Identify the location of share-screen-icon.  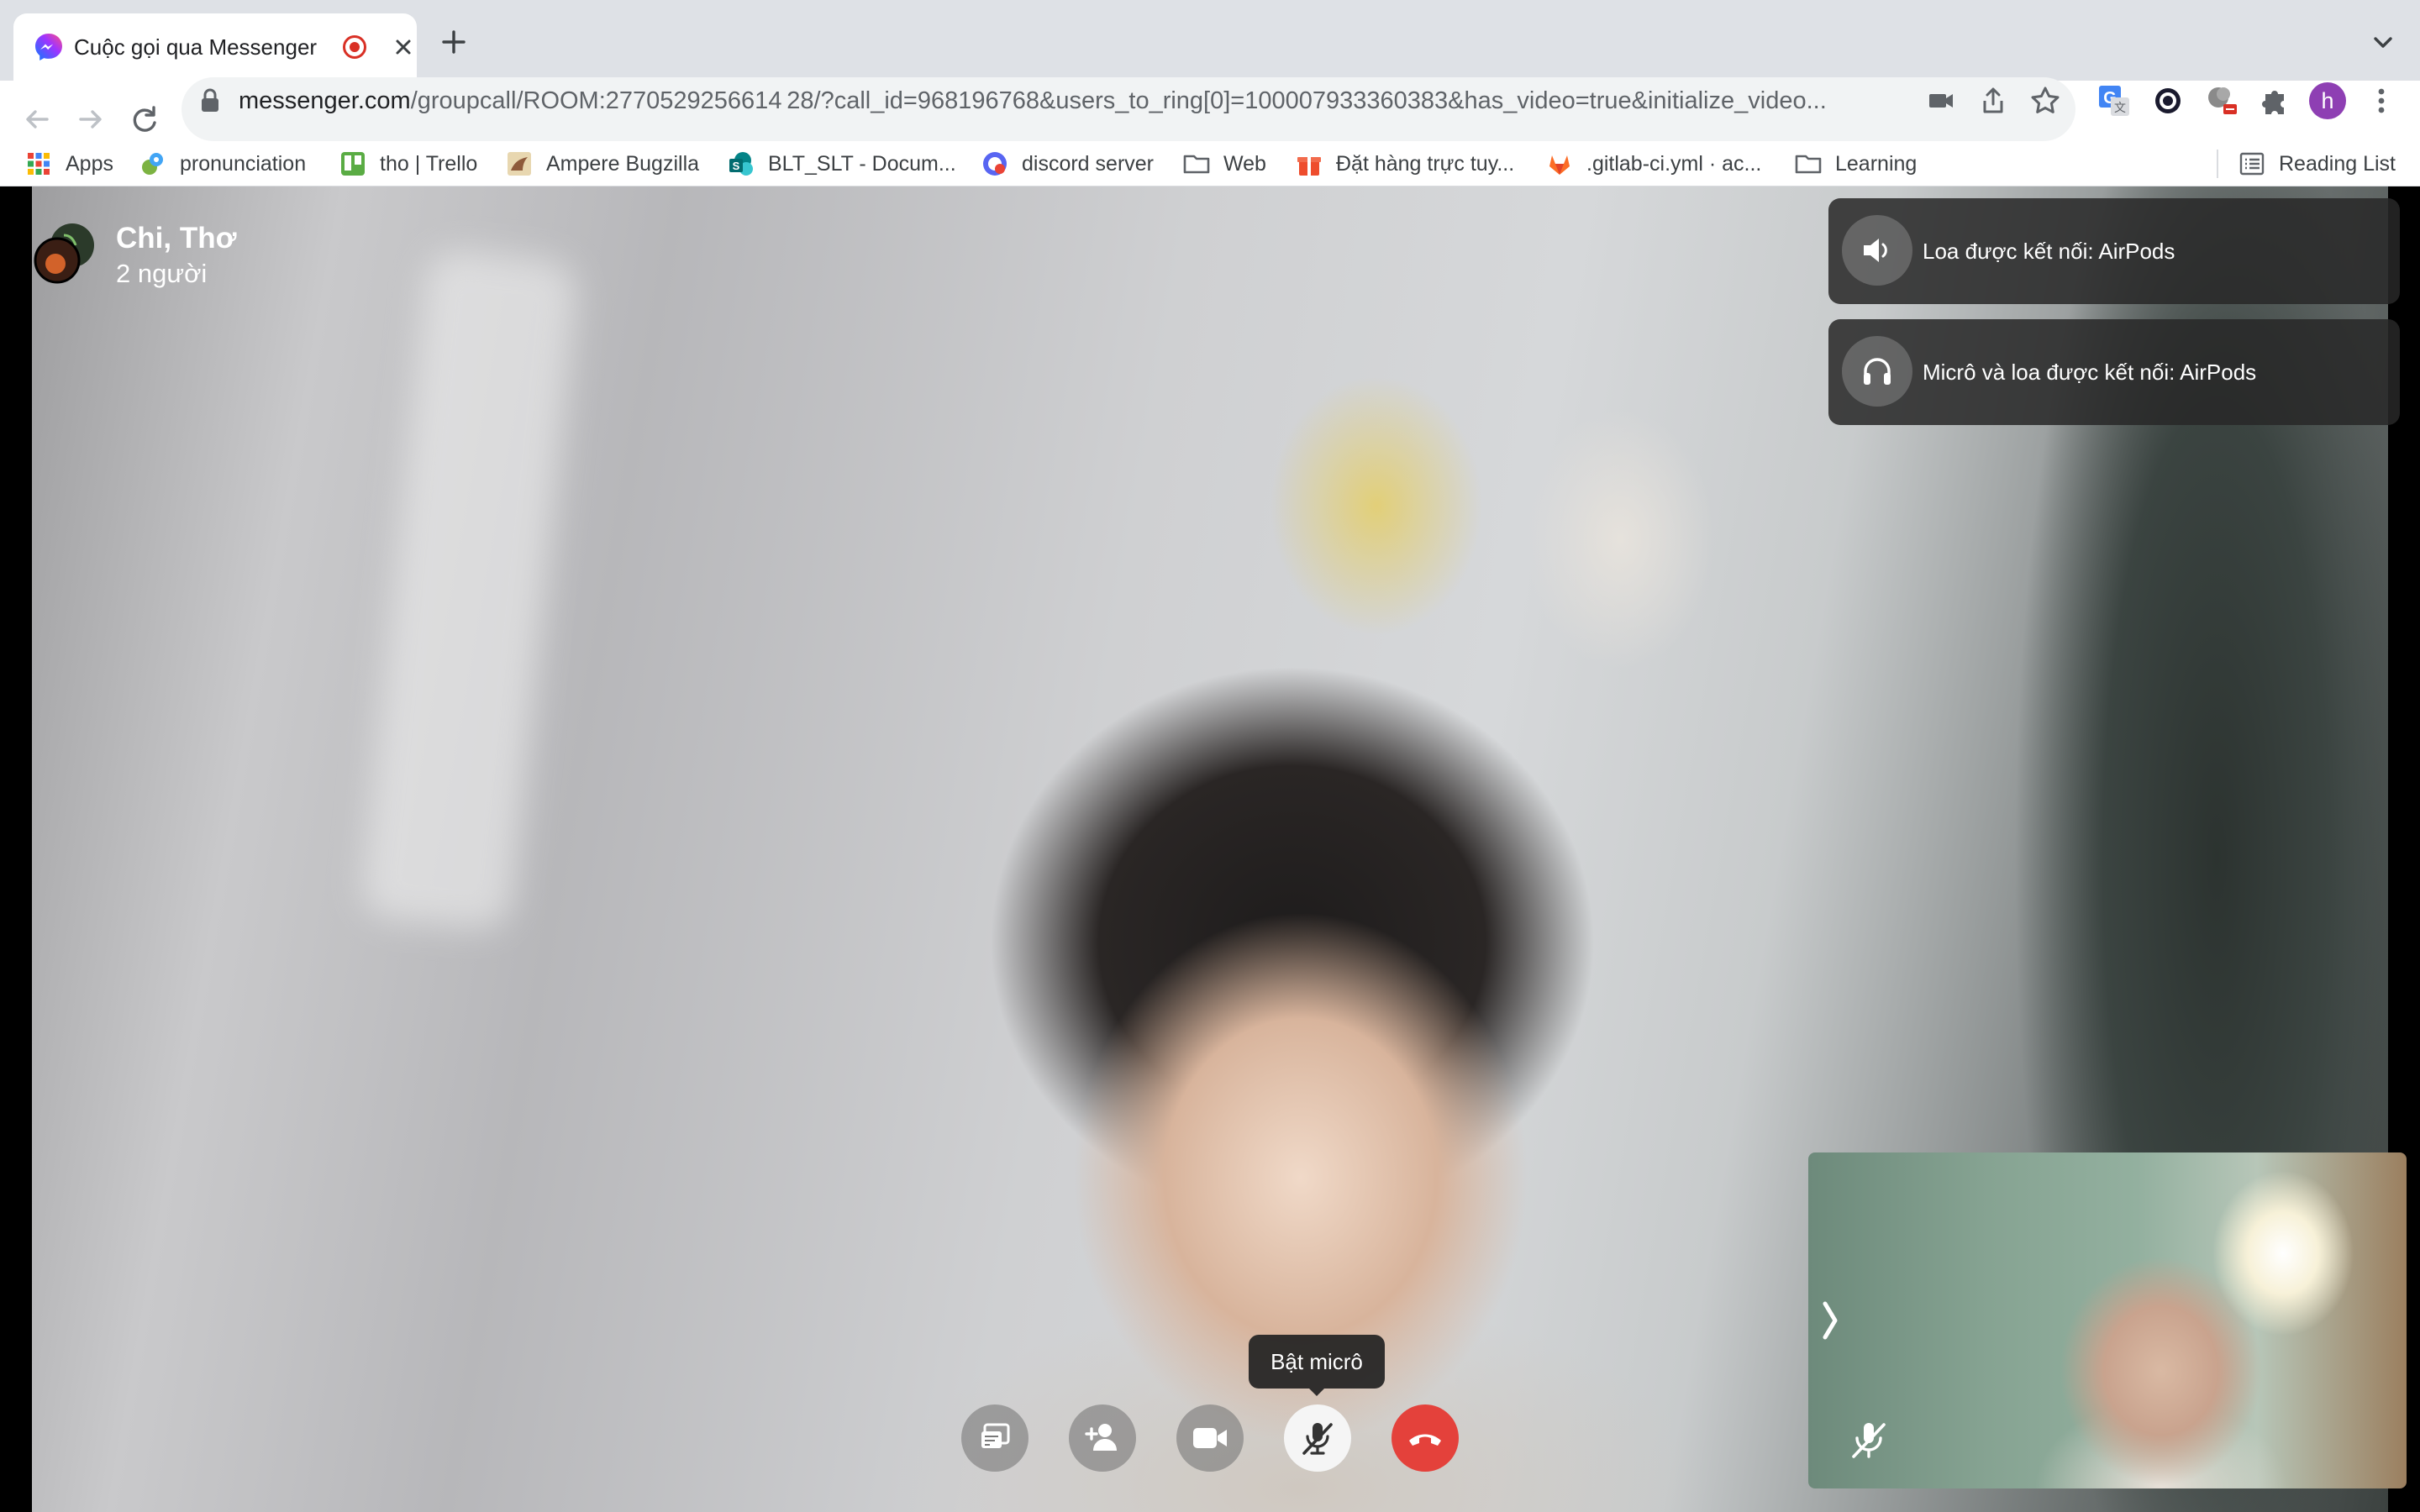
(995, 1435).